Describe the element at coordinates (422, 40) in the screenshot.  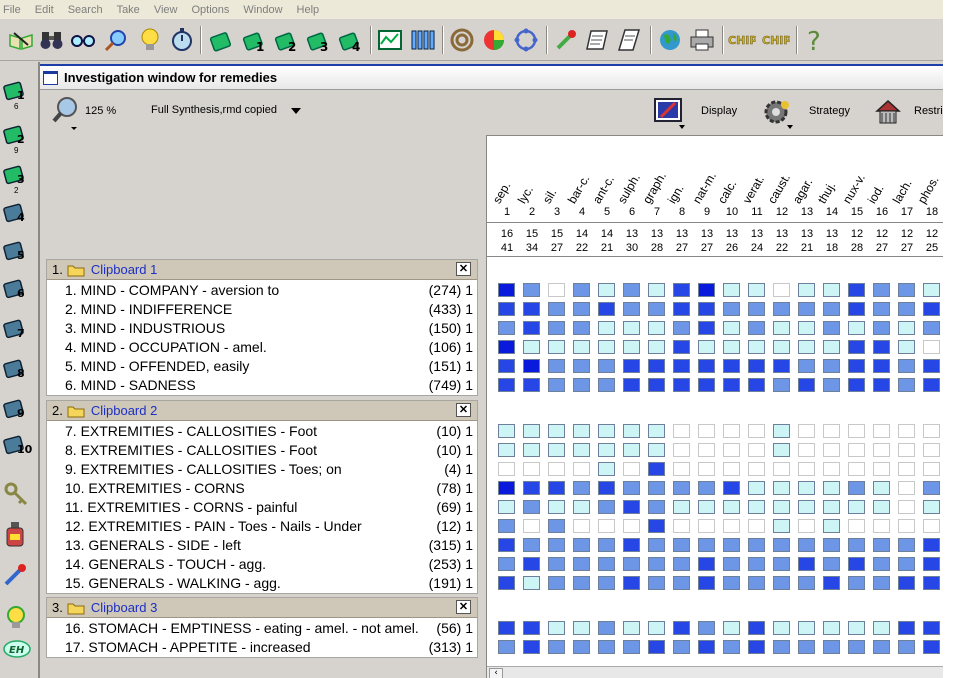
I see `test-tubes-icon` at that location.